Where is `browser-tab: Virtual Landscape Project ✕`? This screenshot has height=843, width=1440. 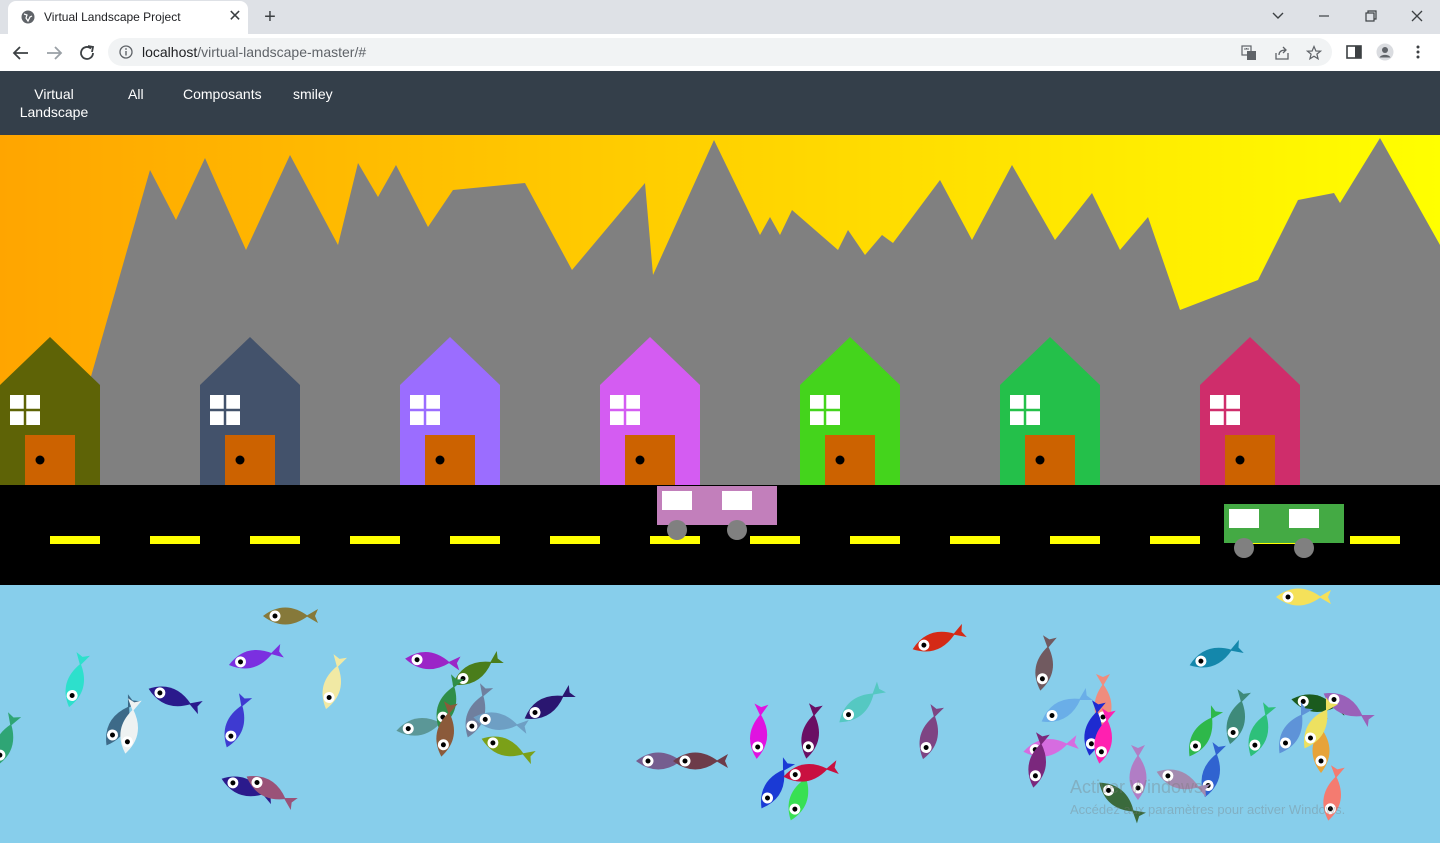 browser-tab: Virtual Landscape Project ✕ is located at coordinates (128, 17).